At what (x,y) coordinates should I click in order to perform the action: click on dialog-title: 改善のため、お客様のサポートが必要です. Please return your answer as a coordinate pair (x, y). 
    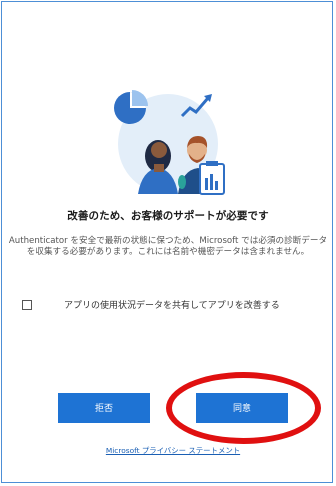
    Looking at the image, I should click on (168, 216).